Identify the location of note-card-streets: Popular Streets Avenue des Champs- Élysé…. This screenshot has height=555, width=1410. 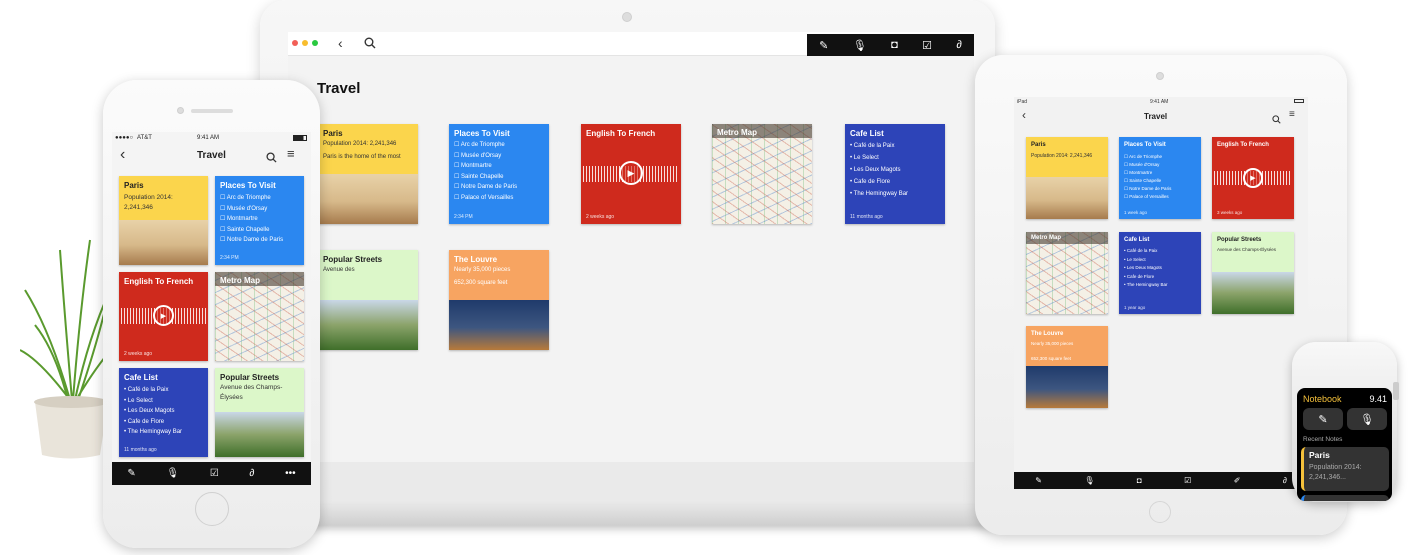
(259, 412).